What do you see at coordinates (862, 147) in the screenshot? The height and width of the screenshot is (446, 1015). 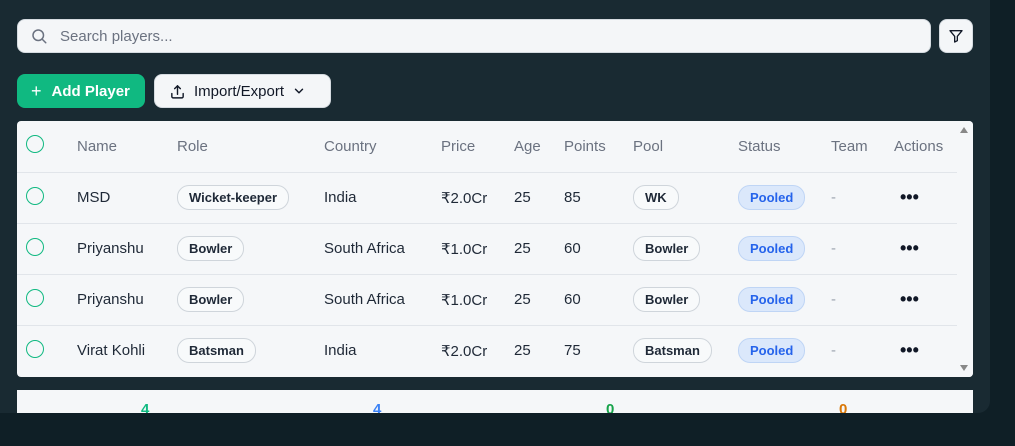 I see `column-header-team: Team` at bounding box center [862, 147].